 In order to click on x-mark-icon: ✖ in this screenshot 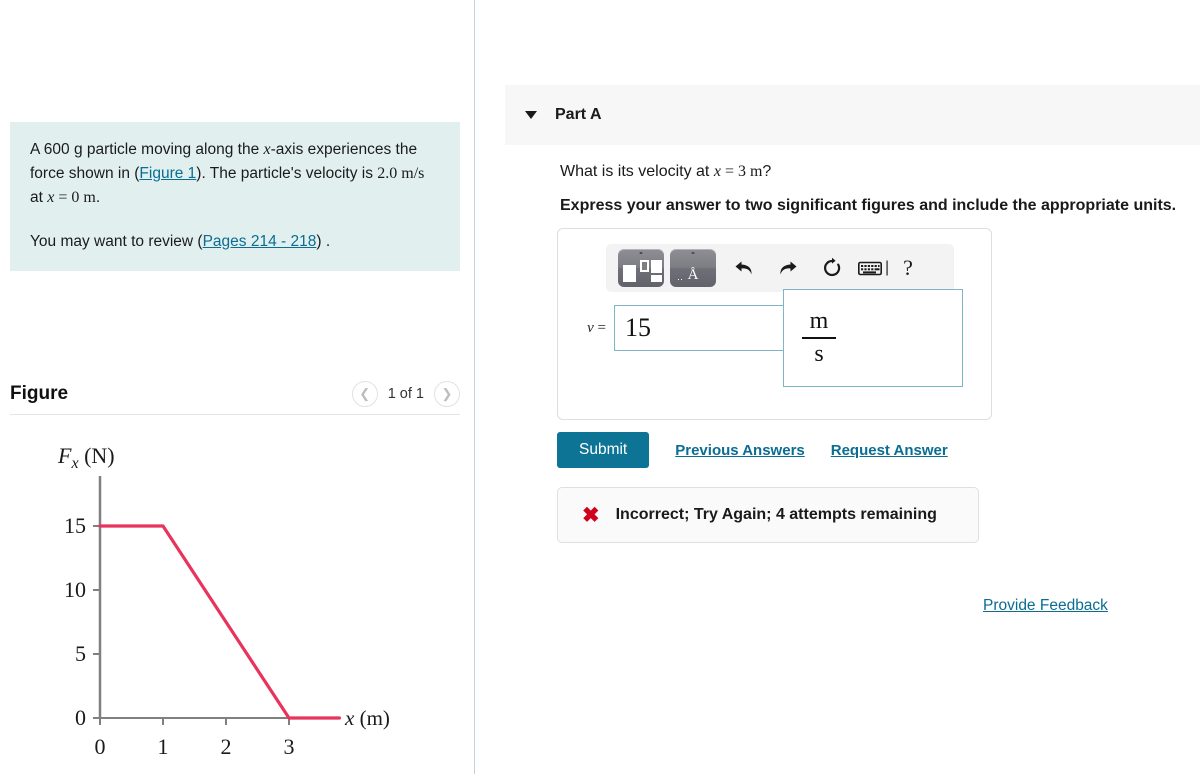, I will do `click(591, 515)`.